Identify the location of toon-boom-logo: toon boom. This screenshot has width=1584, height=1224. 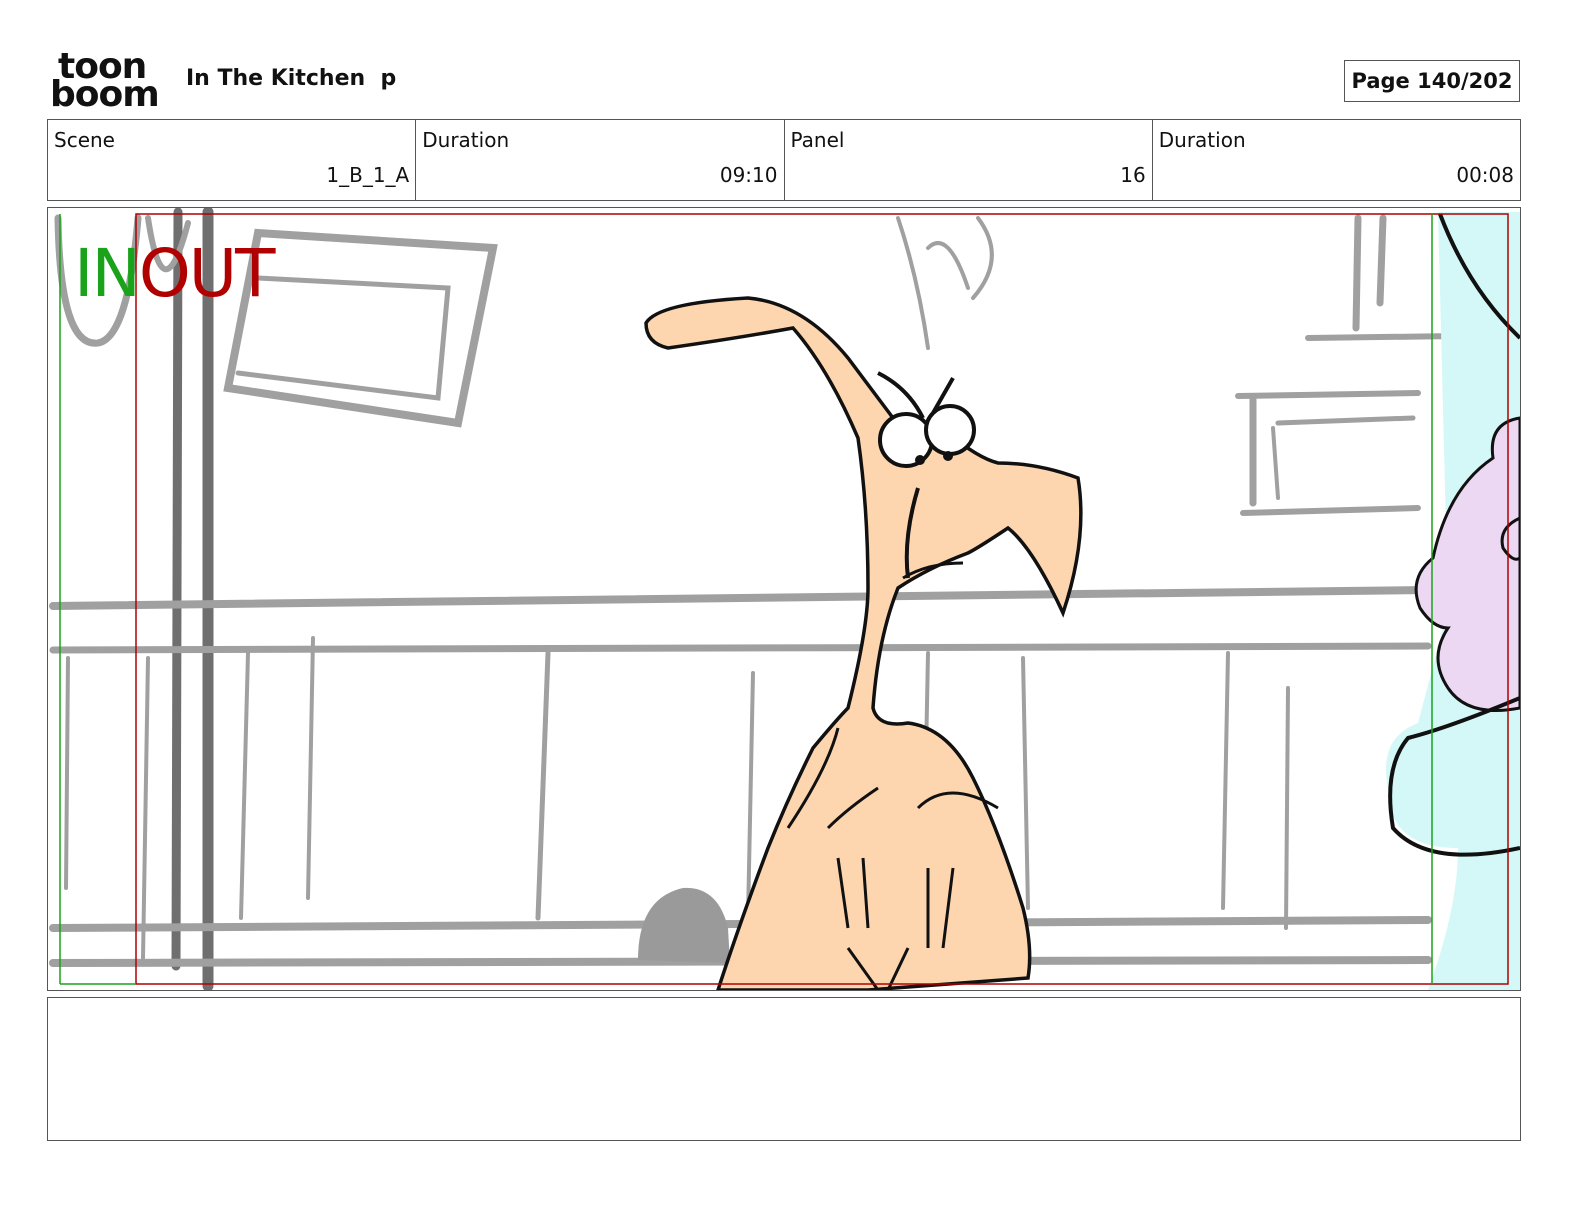
(107, 82).